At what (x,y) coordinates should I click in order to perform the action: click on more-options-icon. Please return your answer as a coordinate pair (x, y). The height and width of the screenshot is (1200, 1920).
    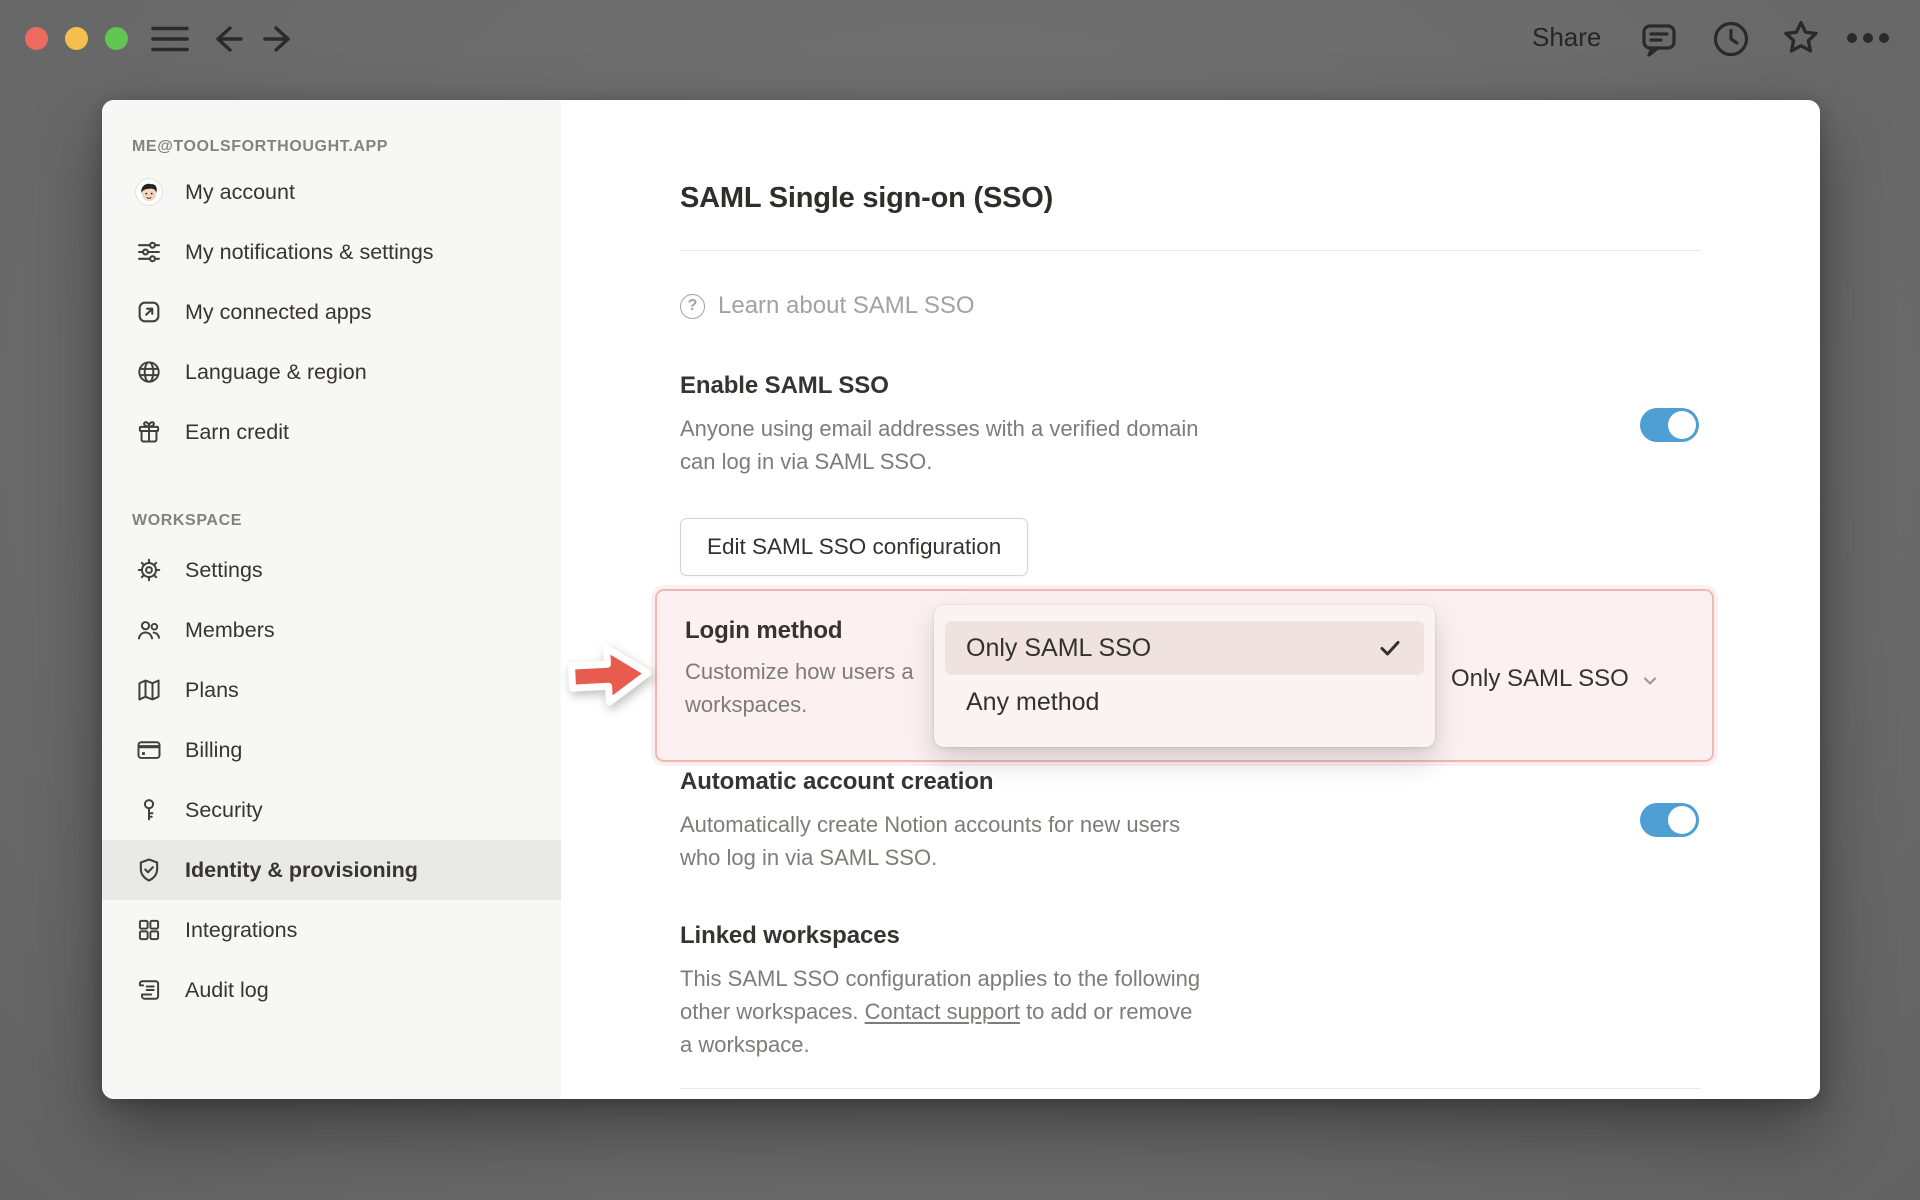
    Looking at the image, I should click on (1868, 38).